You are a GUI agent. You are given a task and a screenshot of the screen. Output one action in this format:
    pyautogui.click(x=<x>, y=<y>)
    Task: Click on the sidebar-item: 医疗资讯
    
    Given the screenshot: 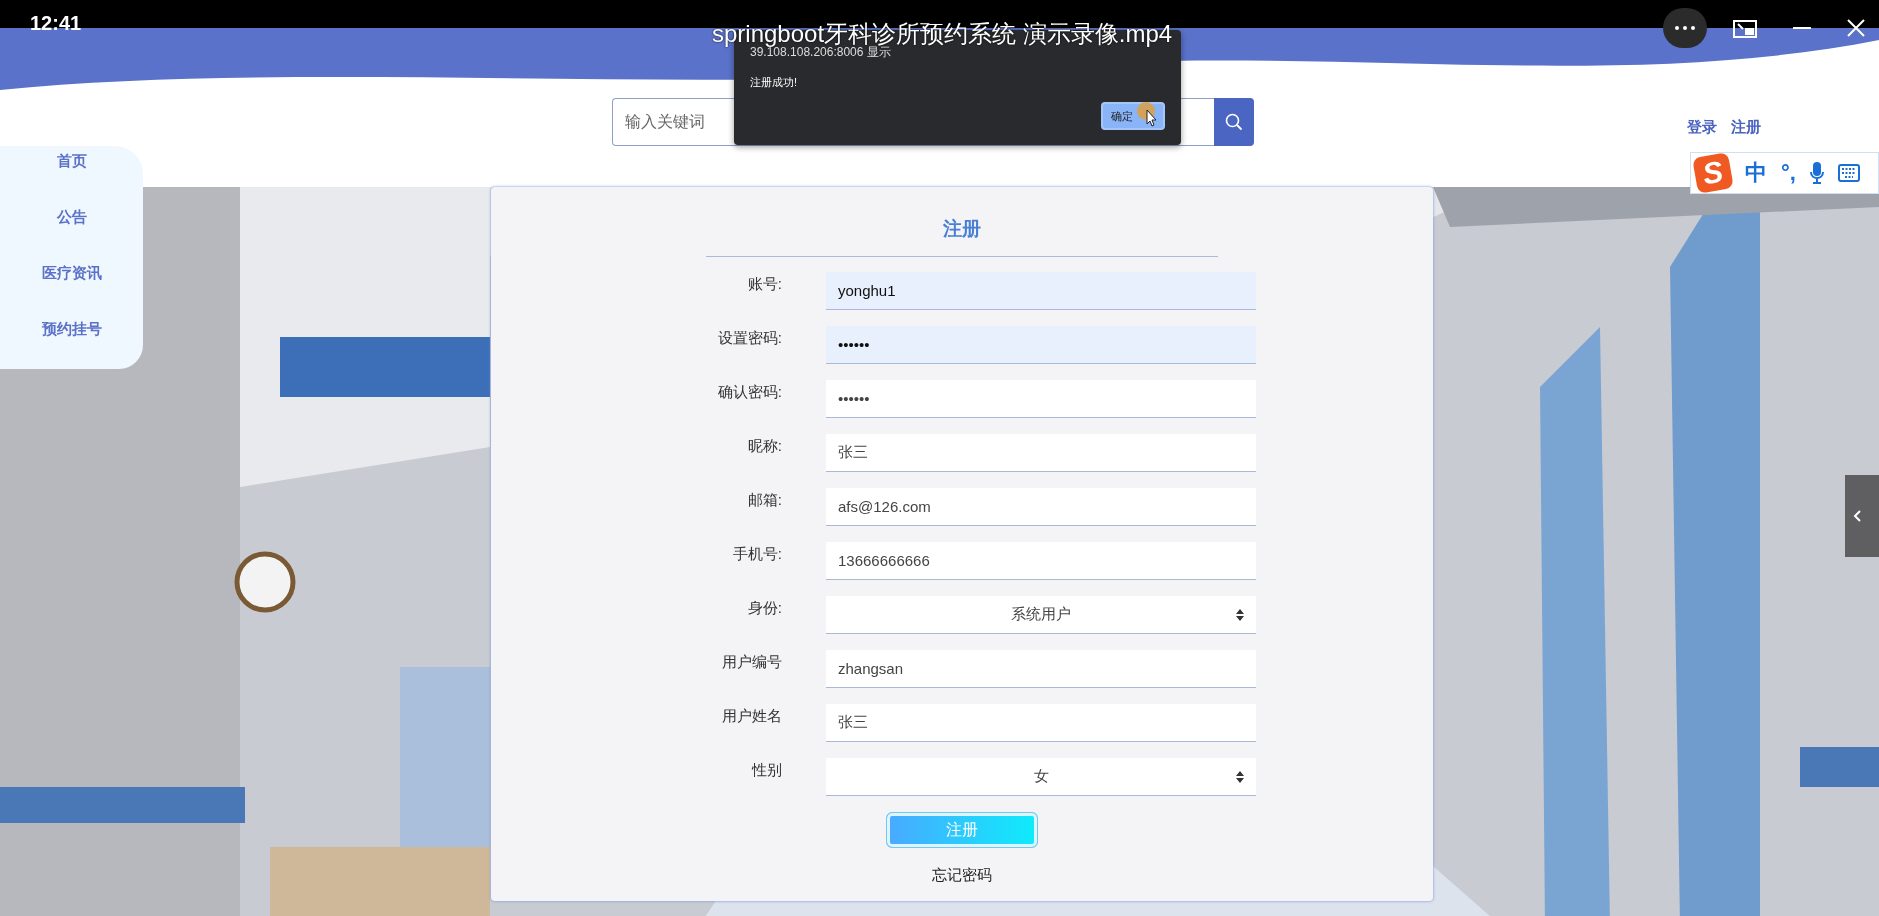 What is the action you would take?
    pyautogui.click(x=71, y=273)
    